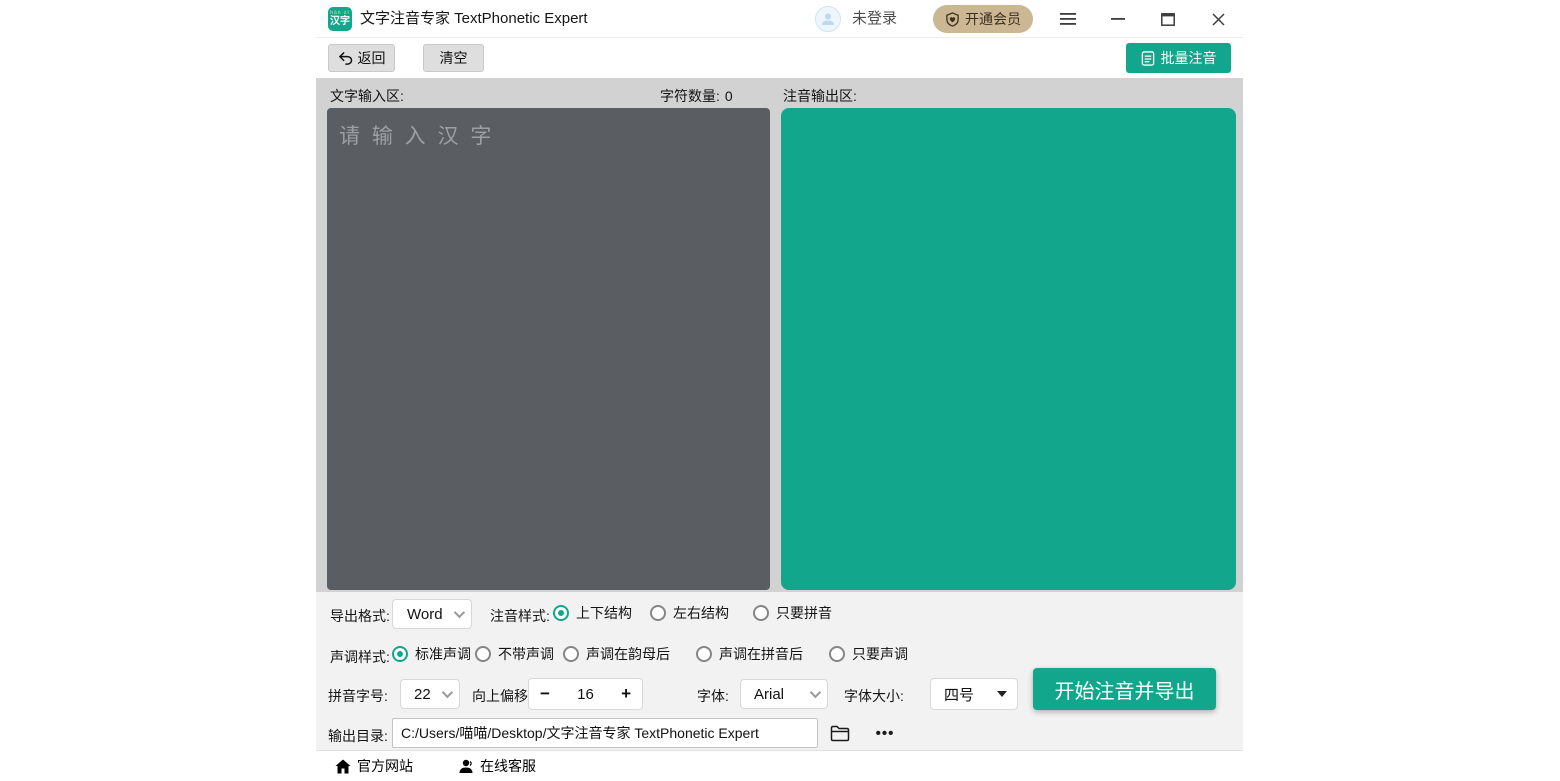 This screenshot has width=1560, height=781. Describe the element at coordinates (422, 694) in the screenshot. I see `pinyin-size-value: 22` at that location.